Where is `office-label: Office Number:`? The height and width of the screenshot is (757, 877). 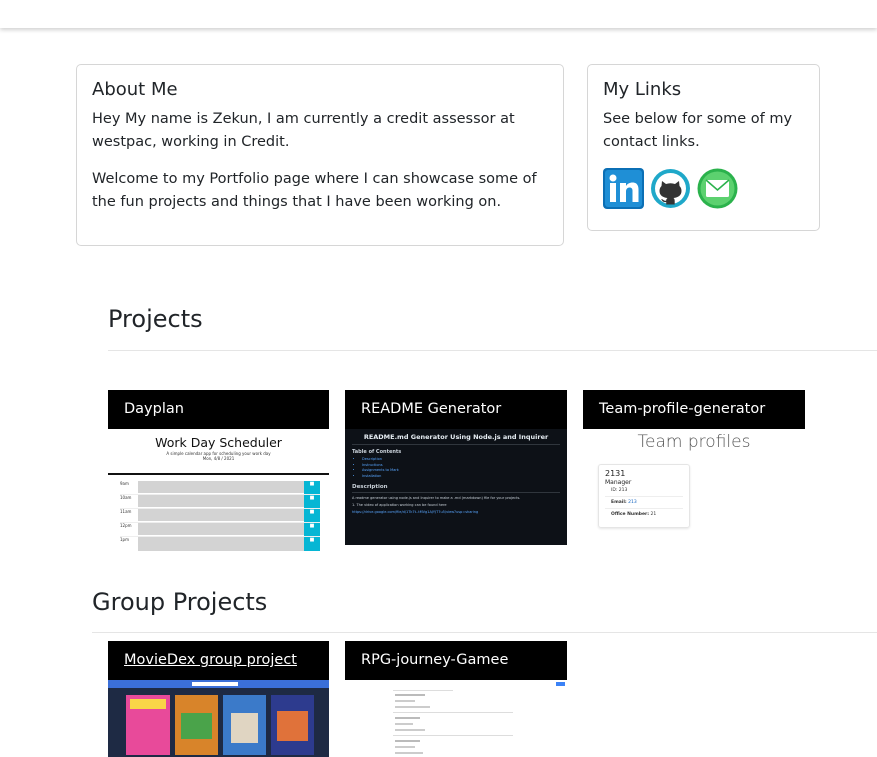 office-label: Office Number: is located at coordinates (630, 514).